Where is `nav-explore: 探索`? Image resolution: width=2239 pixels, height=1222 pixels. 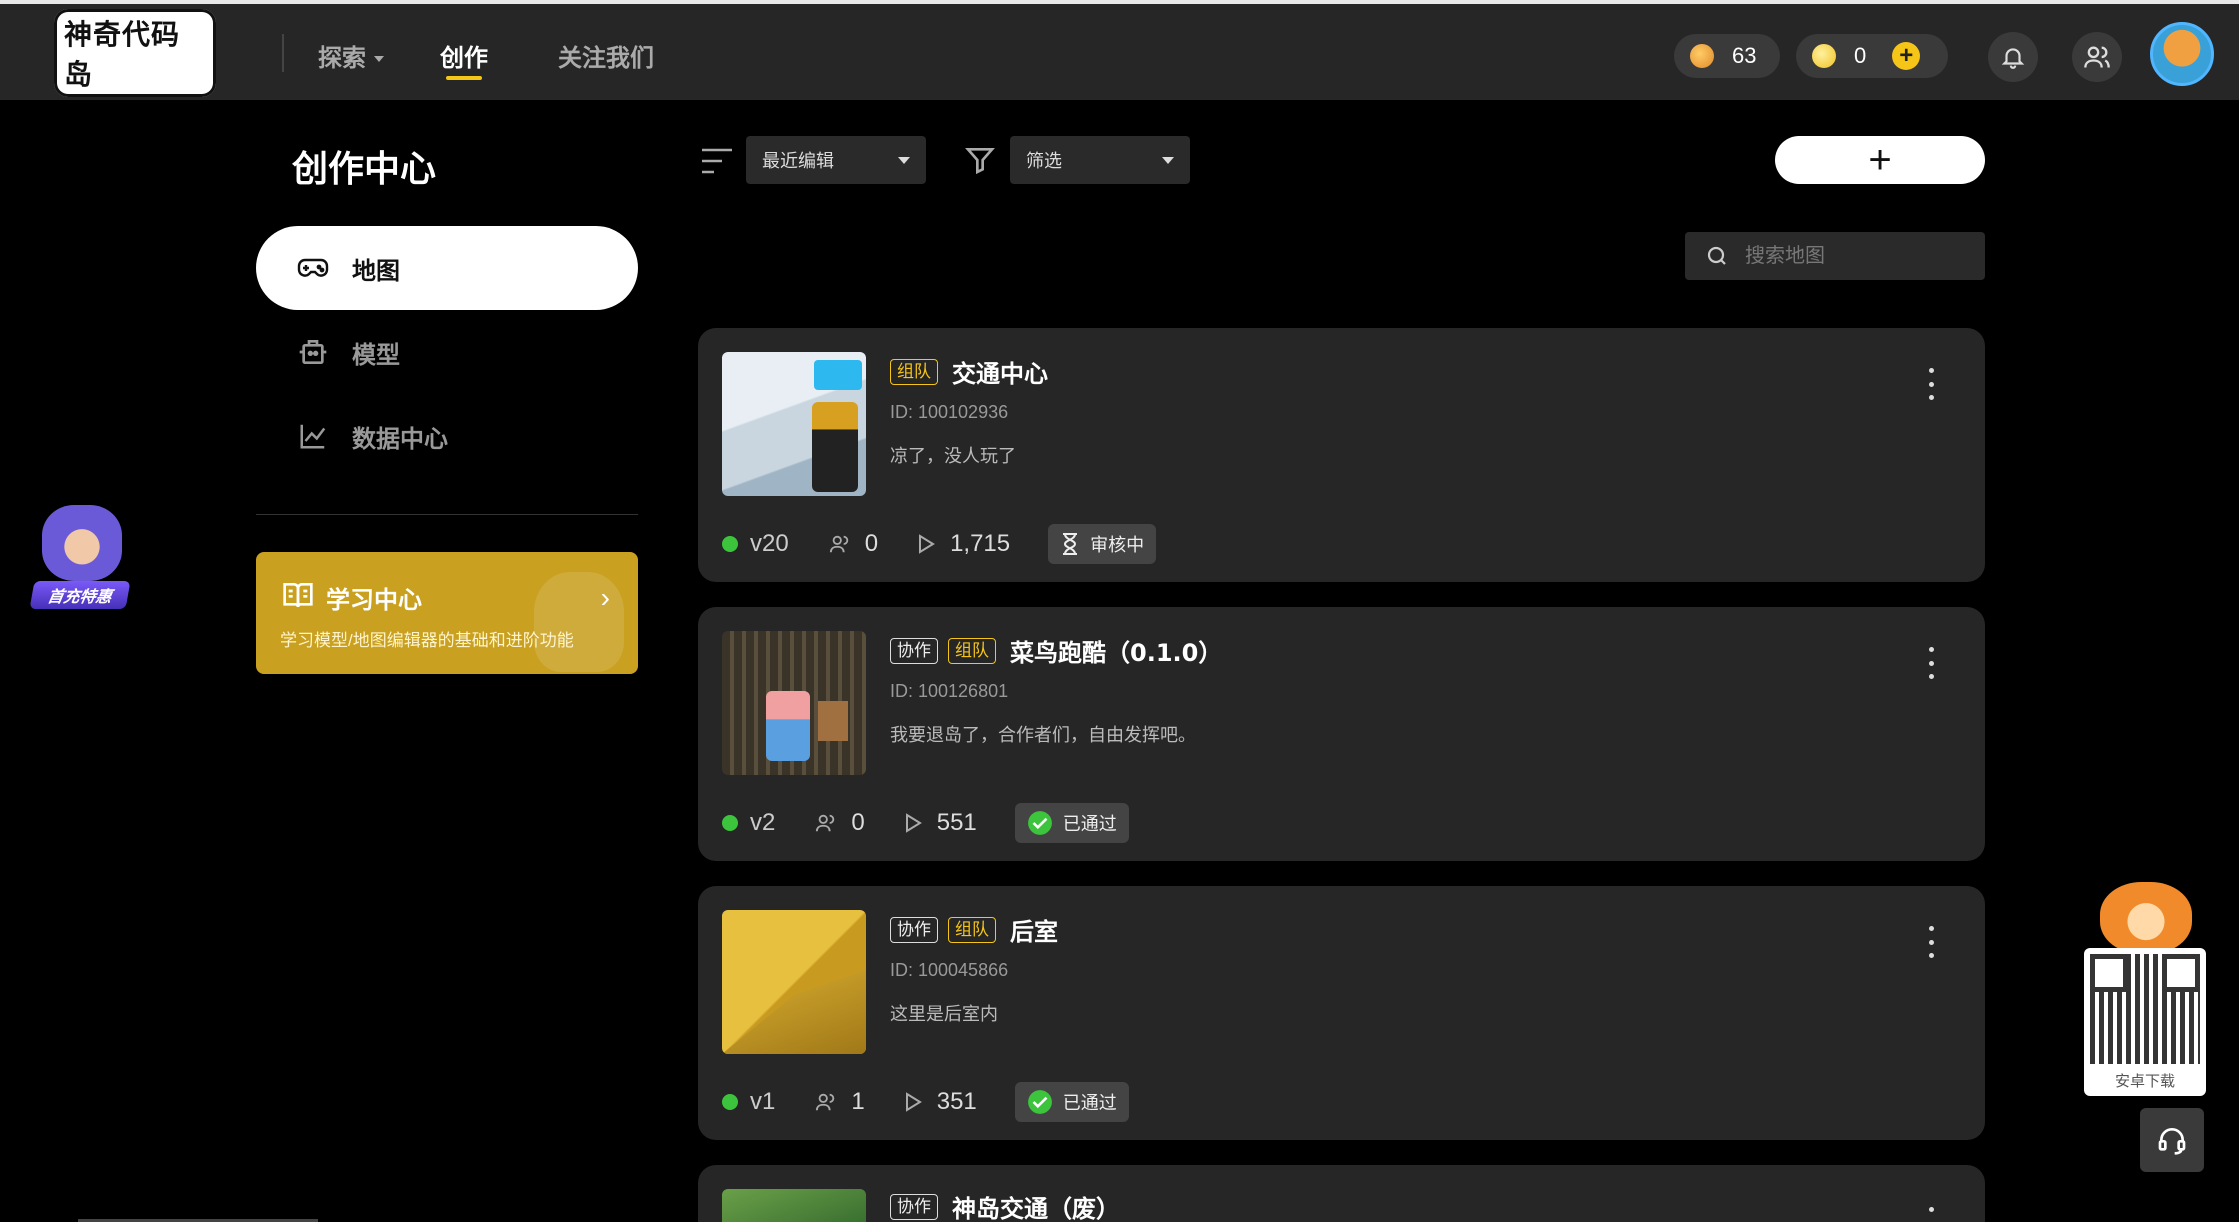 nav-explore: 探索 is located at coordinates (351, 55).